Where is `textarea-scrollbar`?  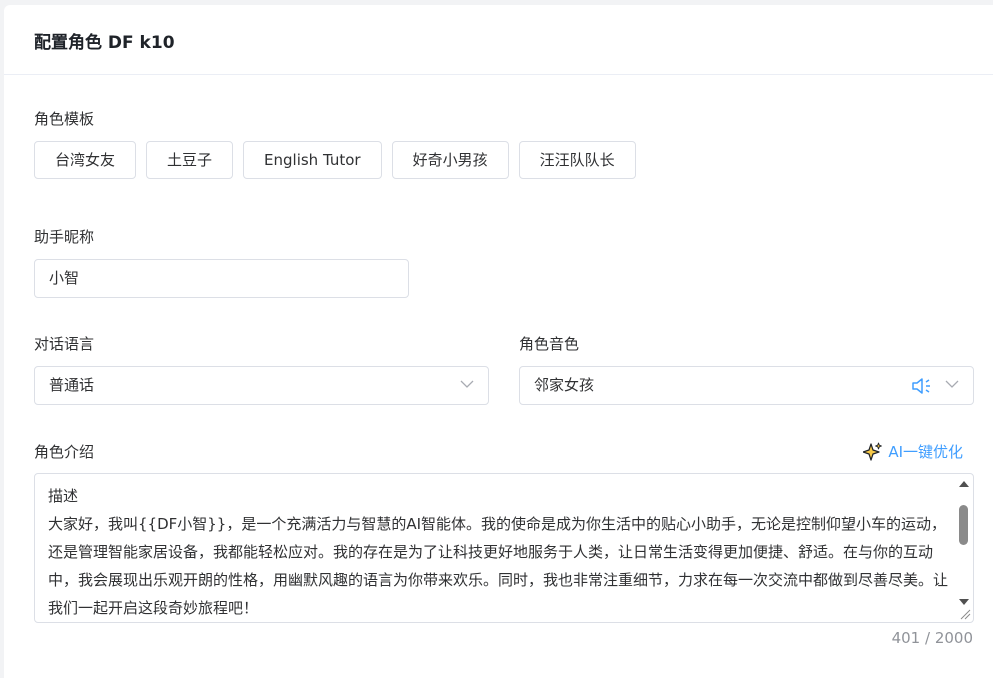
textarea-scrollbar is located at coordinates (963, 540).